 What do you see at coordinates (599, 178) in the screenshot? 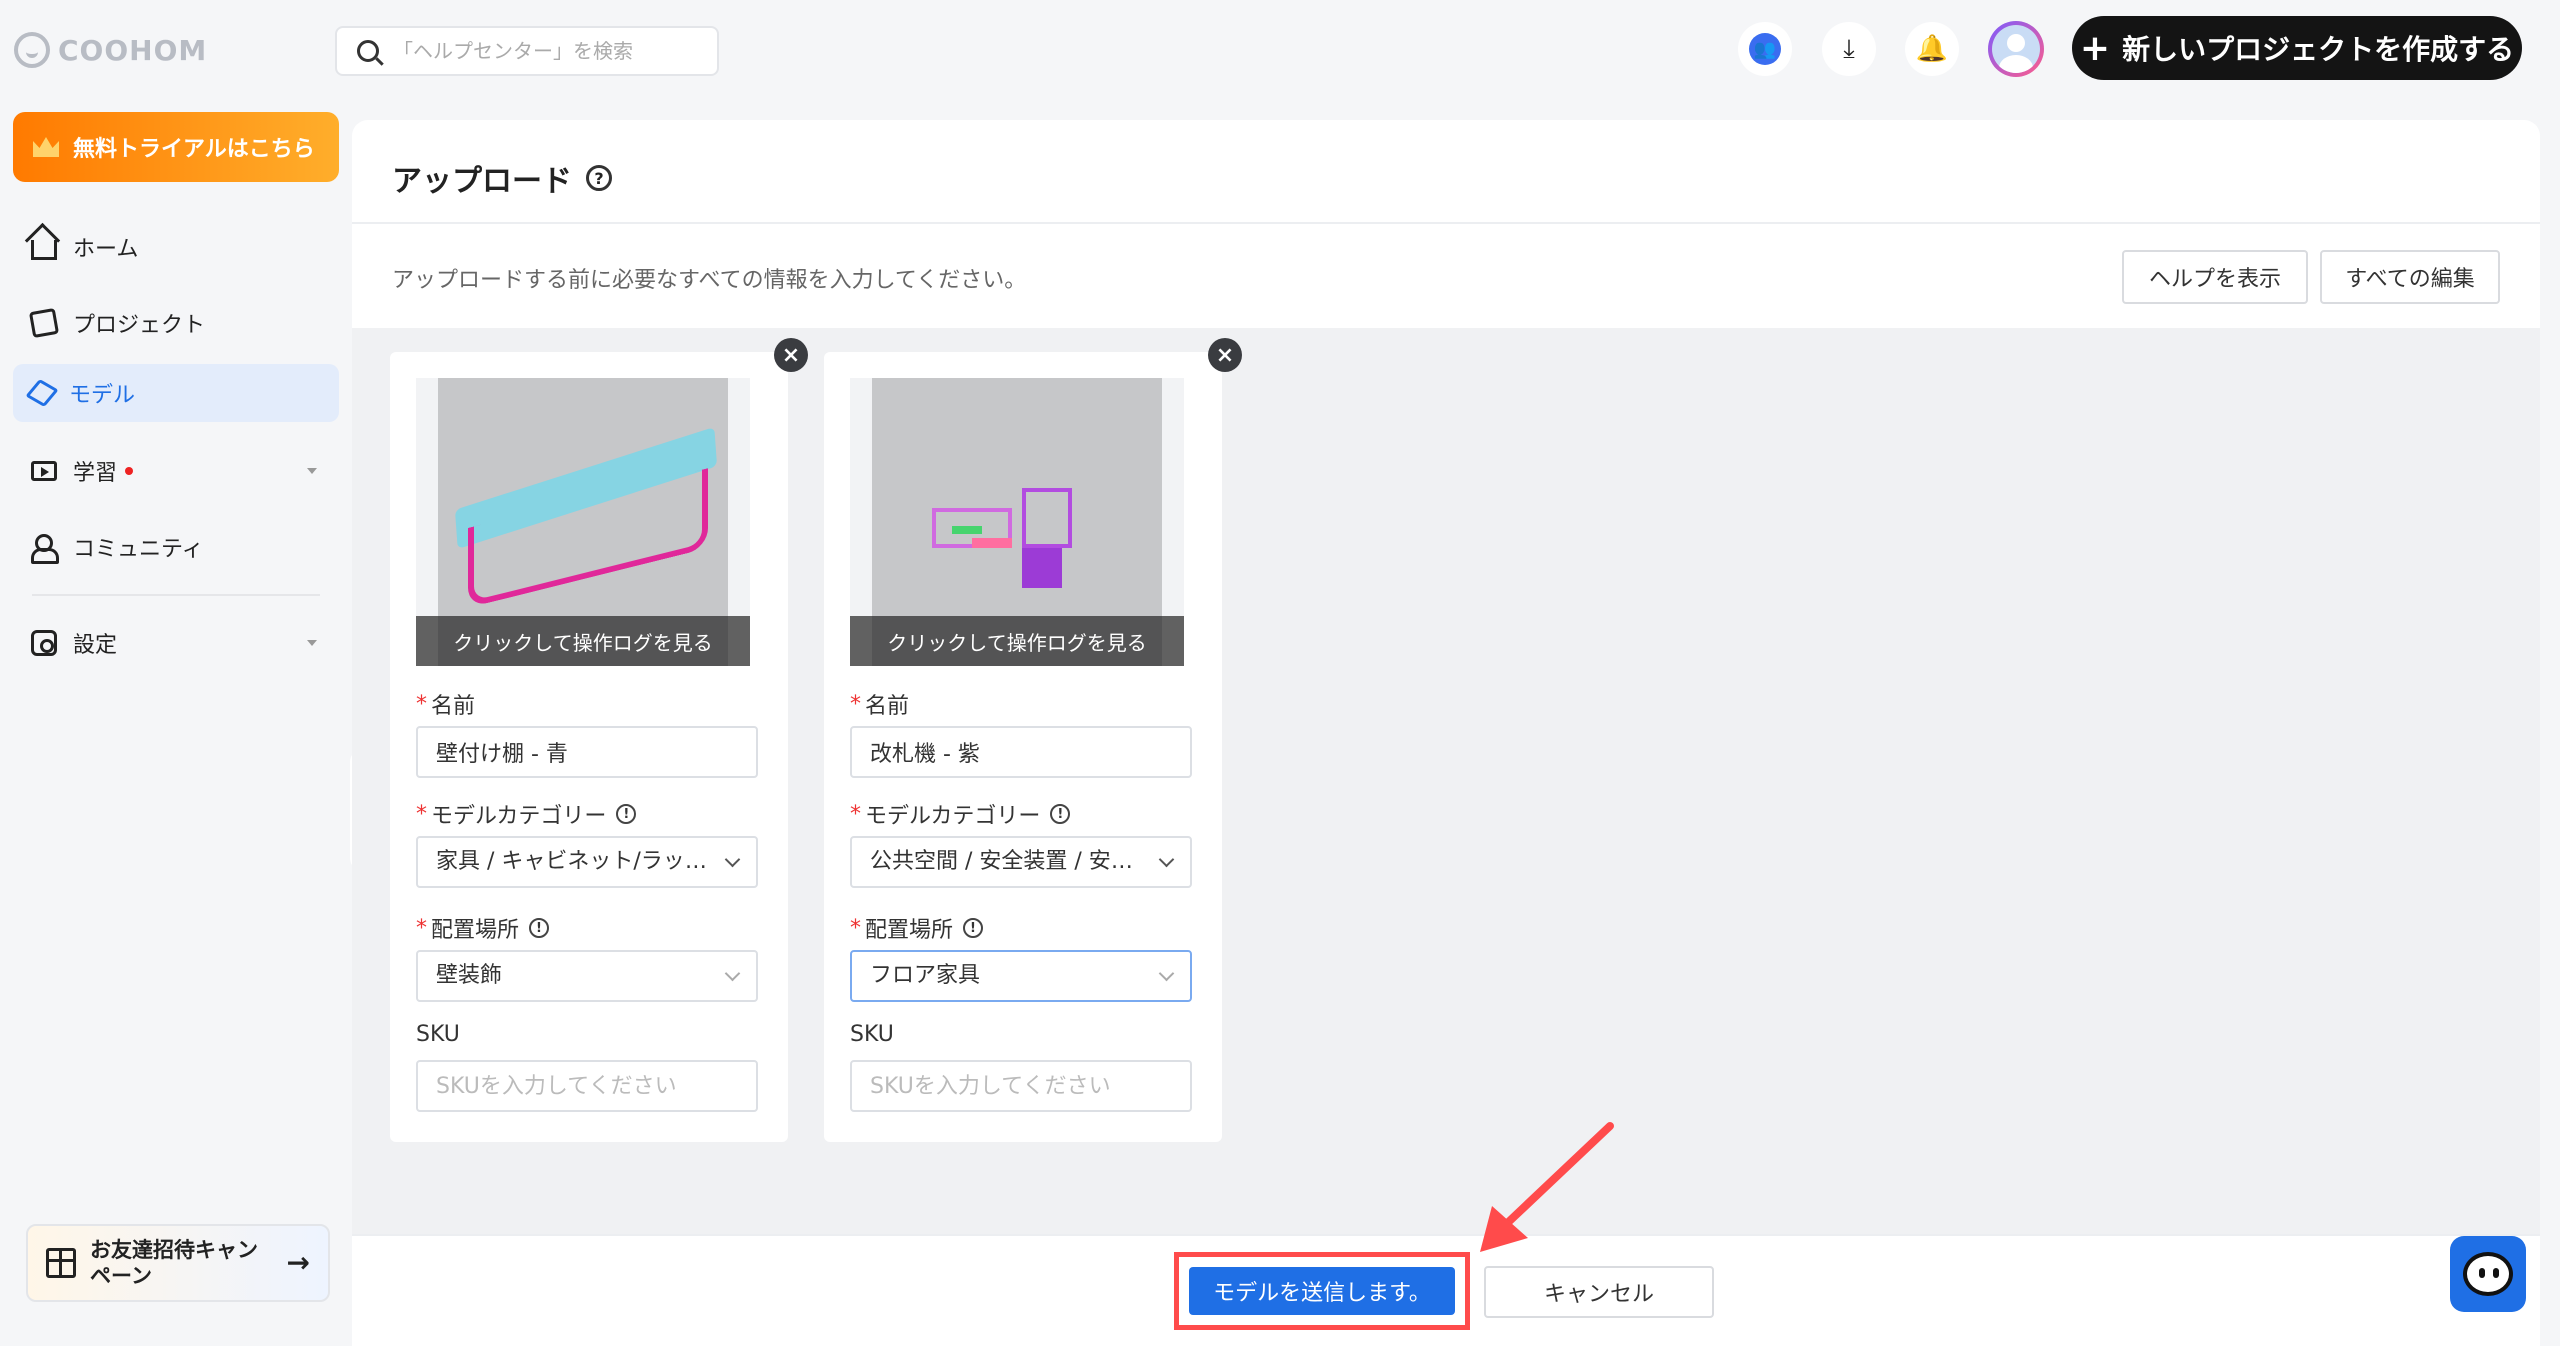
I see `question-icon: ?` at bounding box center [599, 178].